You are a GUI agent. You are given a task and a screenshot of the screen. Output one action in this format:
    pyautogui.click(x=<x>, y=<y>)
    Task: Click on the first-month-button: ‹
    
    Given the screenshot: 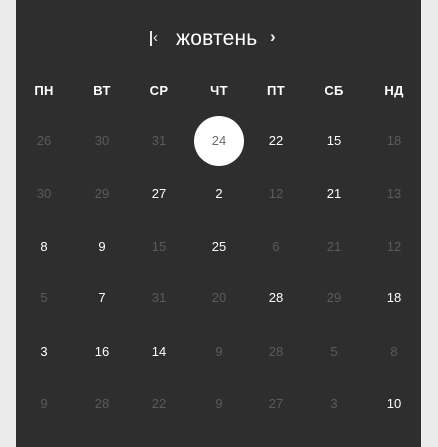 What is the action you would take?
    pyautogui.click(x=156, y=39)
    